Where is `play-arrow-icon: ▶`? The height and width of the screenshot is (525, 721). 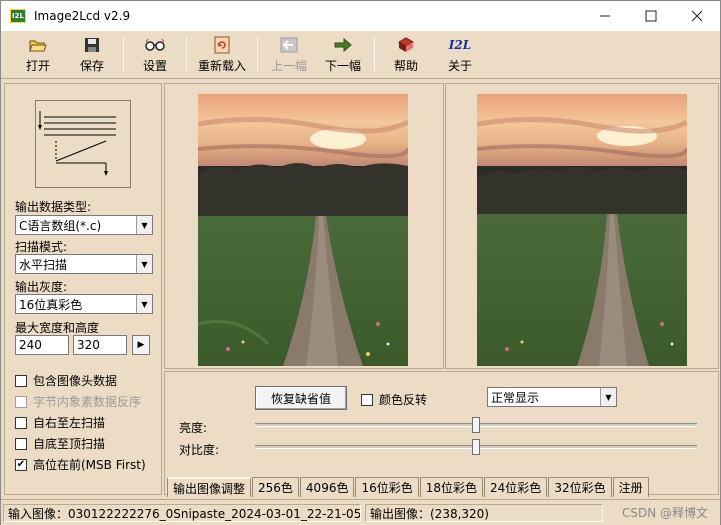
play-arrow-icon: ▶ is located at coordinates (141, 345).